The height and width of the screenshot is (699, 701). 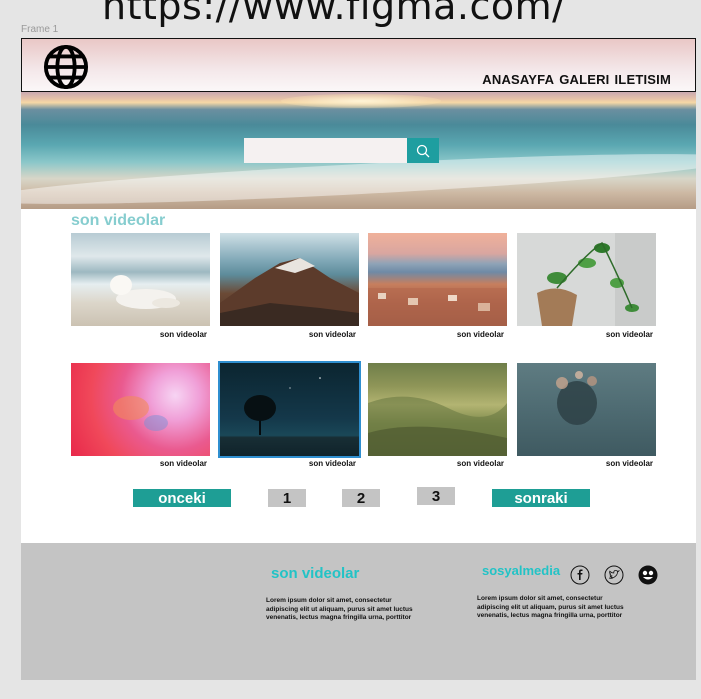 I want to click on nav-item-iletisim: ILETISIM, so click(x=643, y=79).